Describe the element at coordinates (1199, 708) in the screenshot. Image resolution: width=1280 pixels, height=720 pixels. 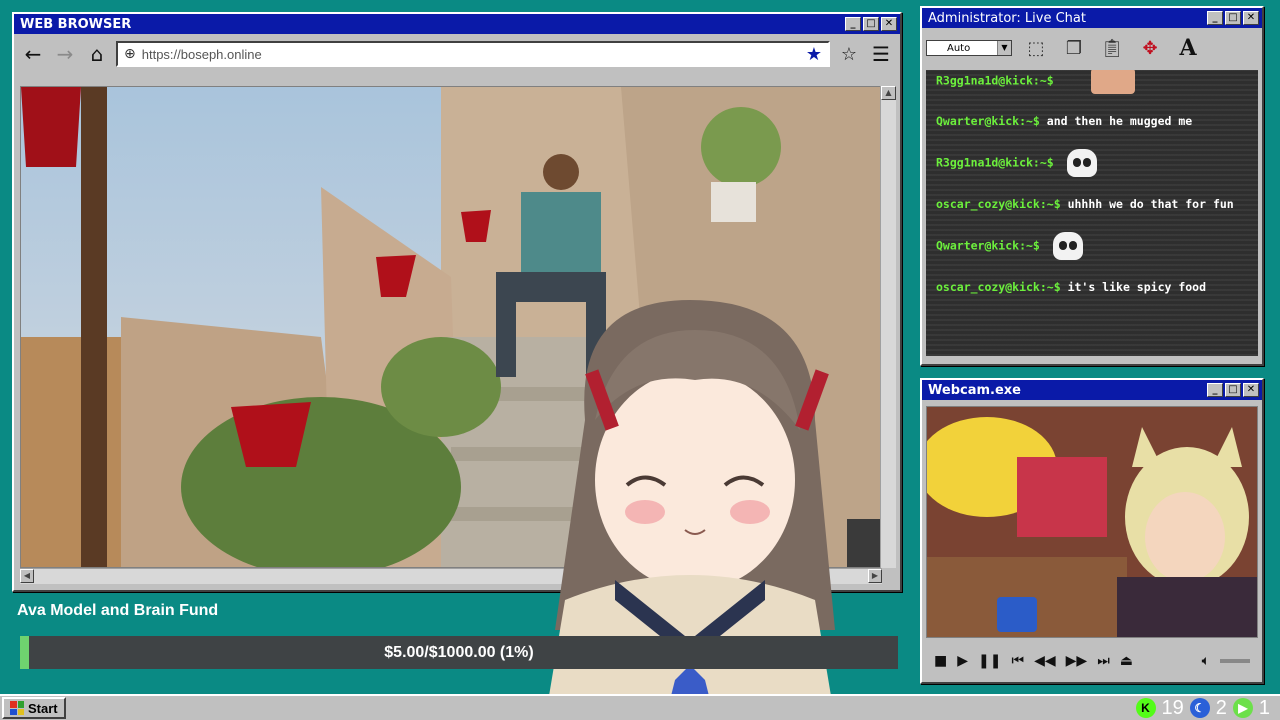
I see `moon-icon: ☾` at that location.